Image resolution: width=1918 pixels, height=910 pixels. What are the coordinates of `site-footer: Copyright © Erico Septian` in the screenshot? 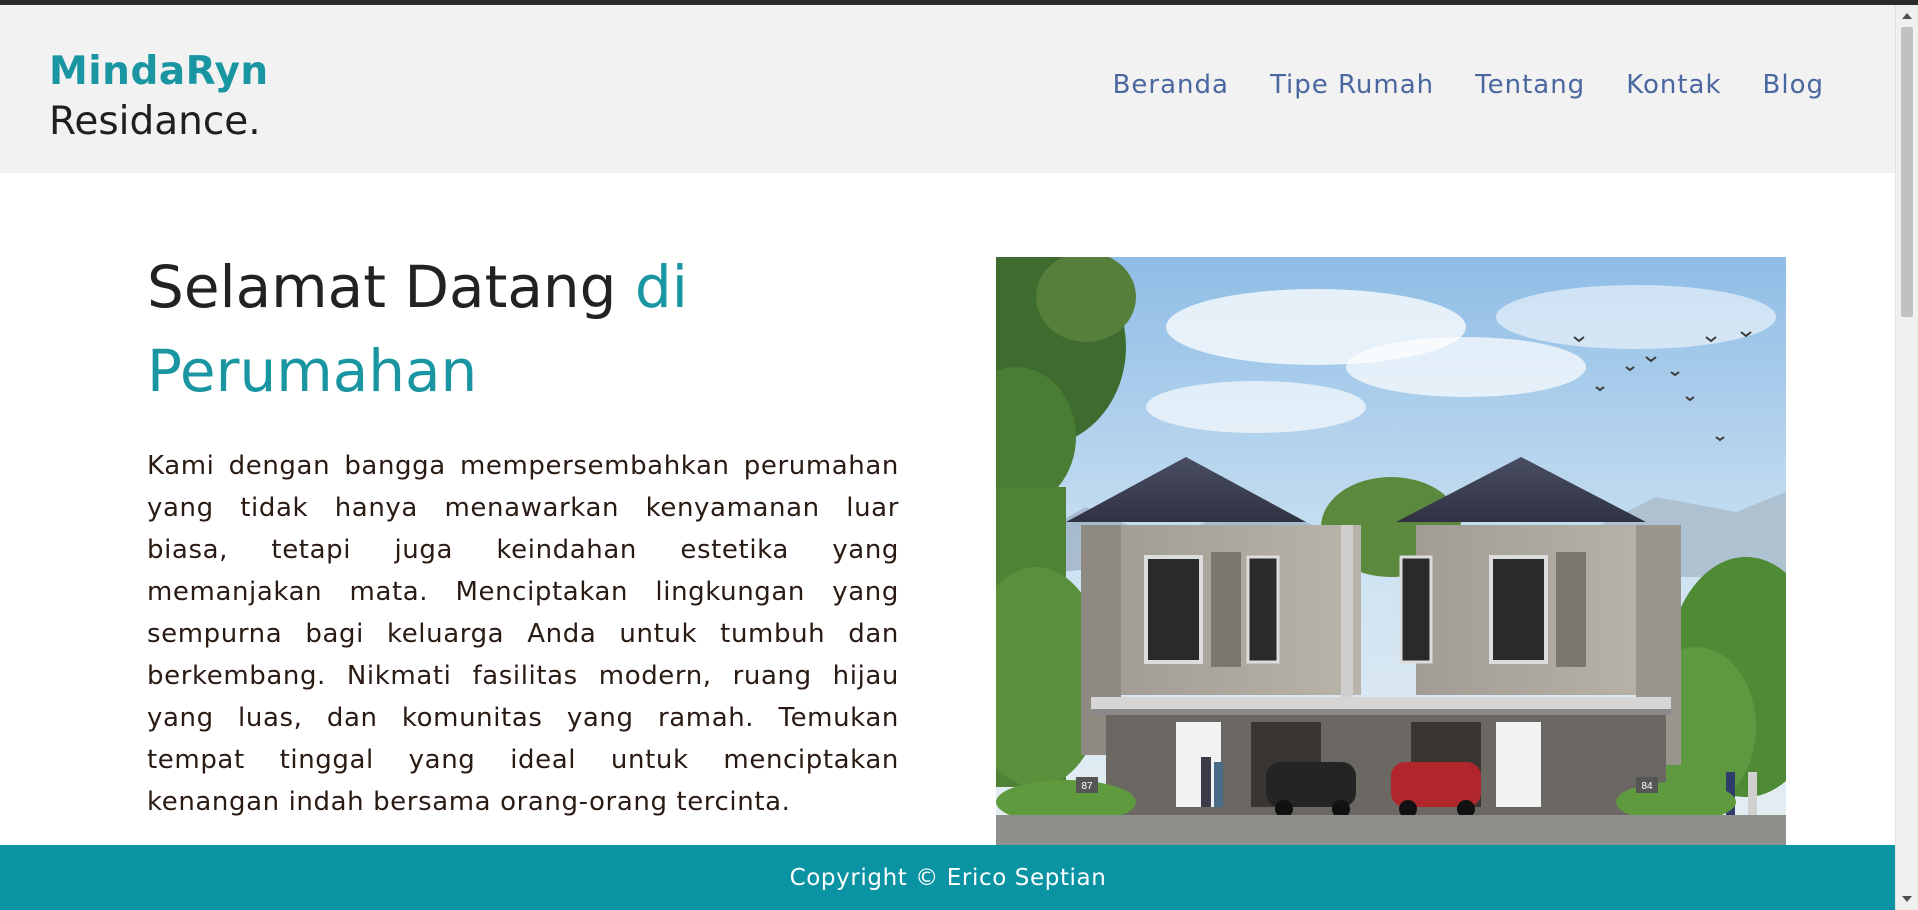 It's located at (948, 877).